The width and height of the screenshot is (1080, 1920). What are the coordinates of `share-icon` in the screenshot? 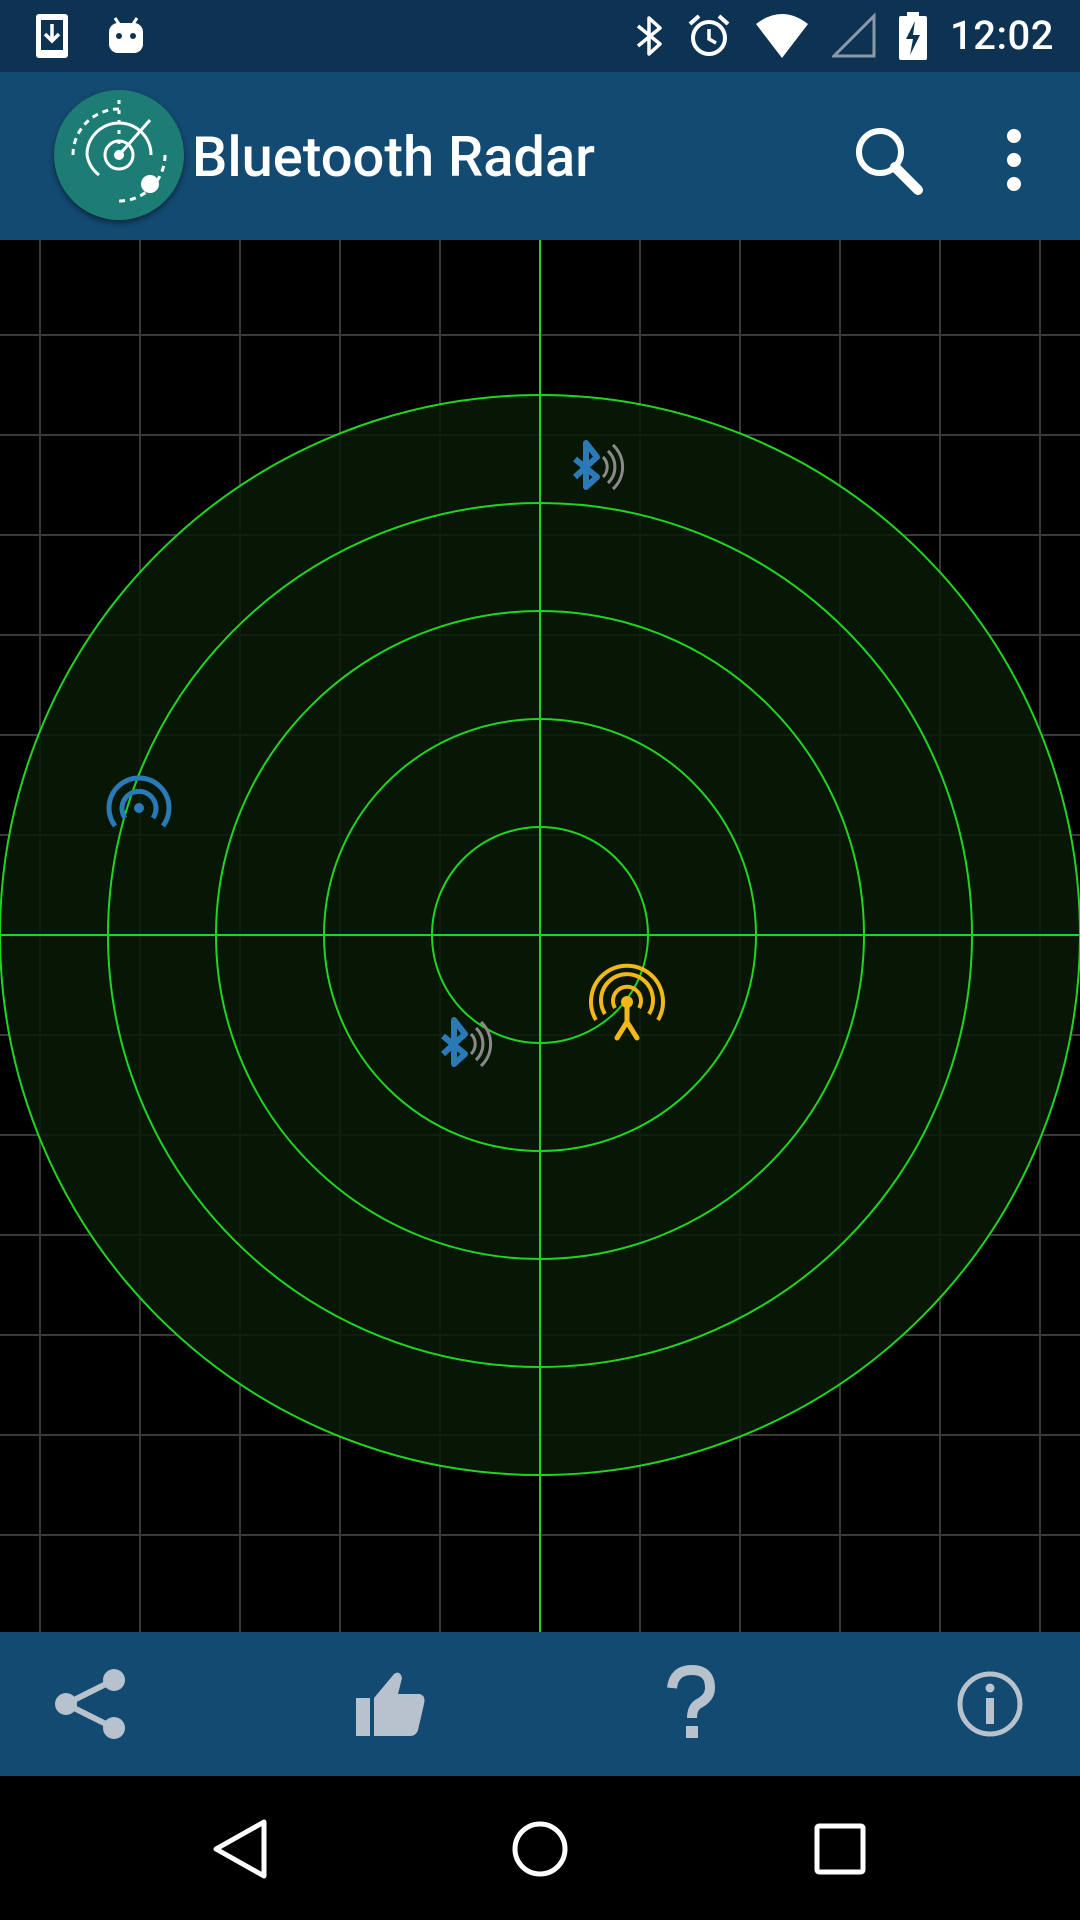 It's located at (90, 1704).